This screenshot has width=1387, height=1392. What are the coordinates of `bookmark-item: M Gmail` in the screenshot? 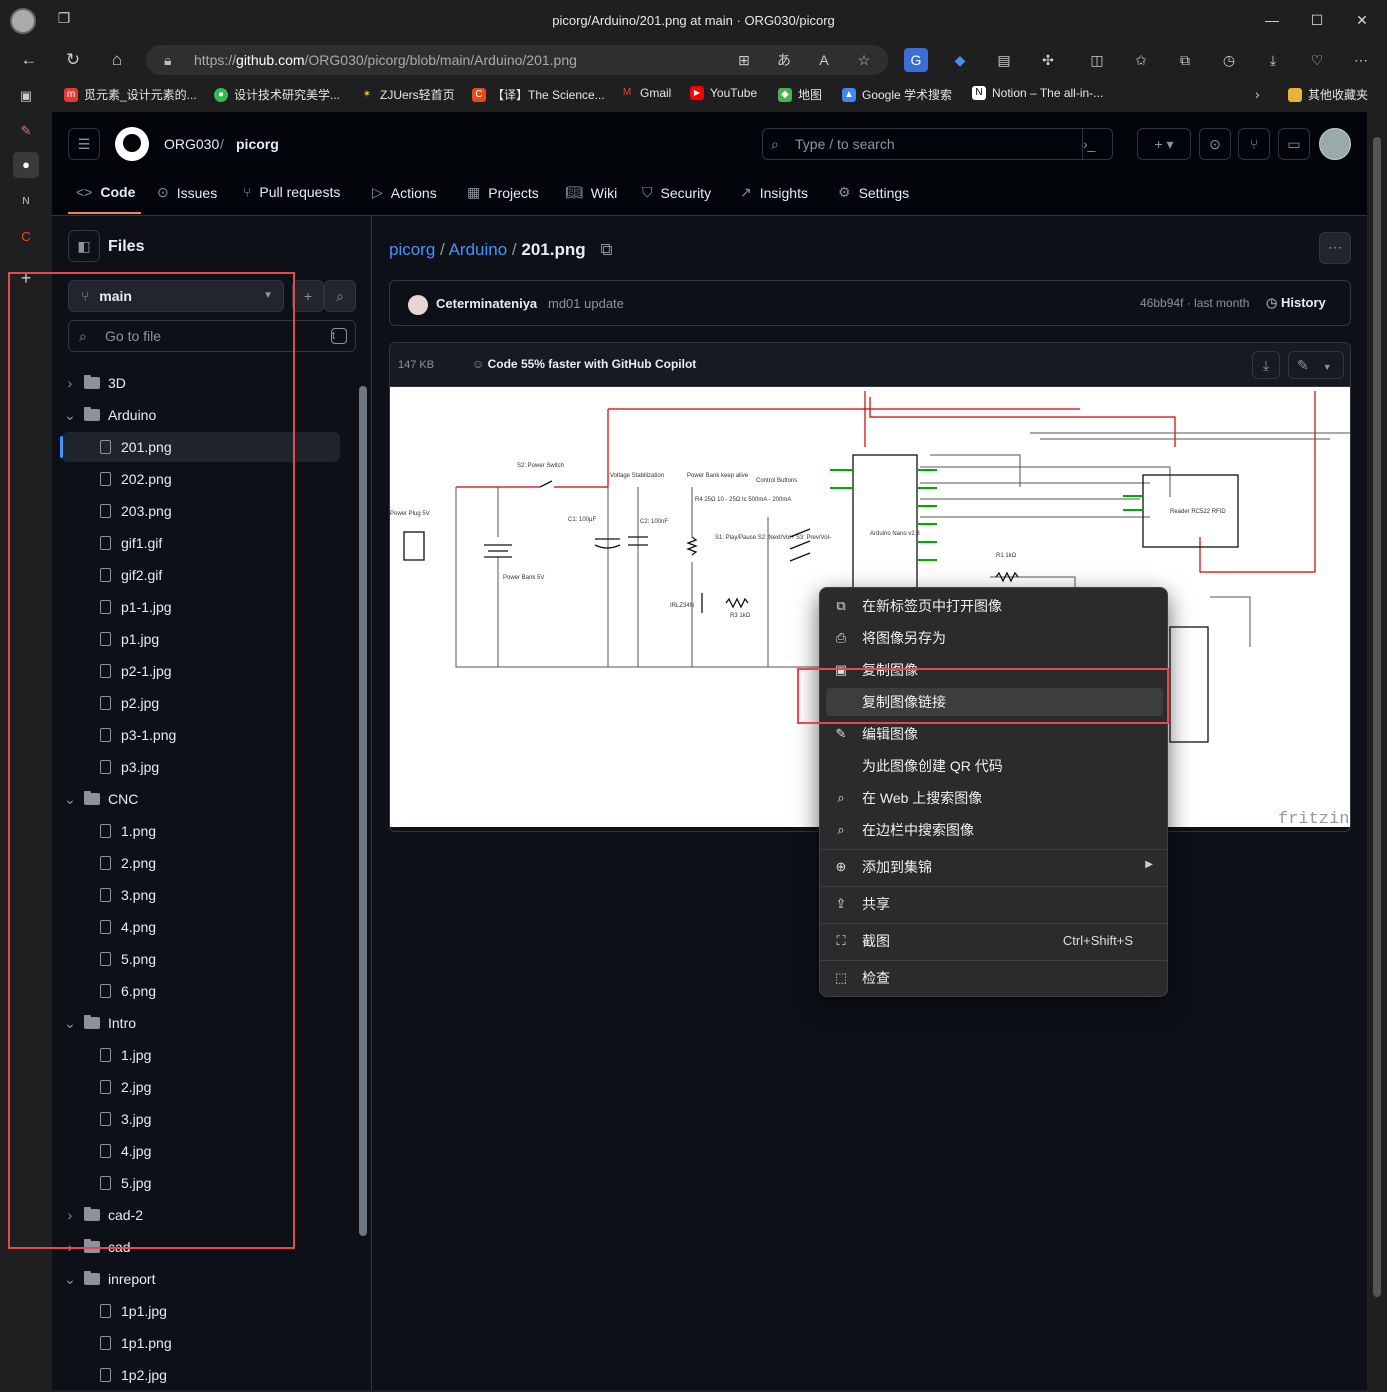 It's located at (646, 93).